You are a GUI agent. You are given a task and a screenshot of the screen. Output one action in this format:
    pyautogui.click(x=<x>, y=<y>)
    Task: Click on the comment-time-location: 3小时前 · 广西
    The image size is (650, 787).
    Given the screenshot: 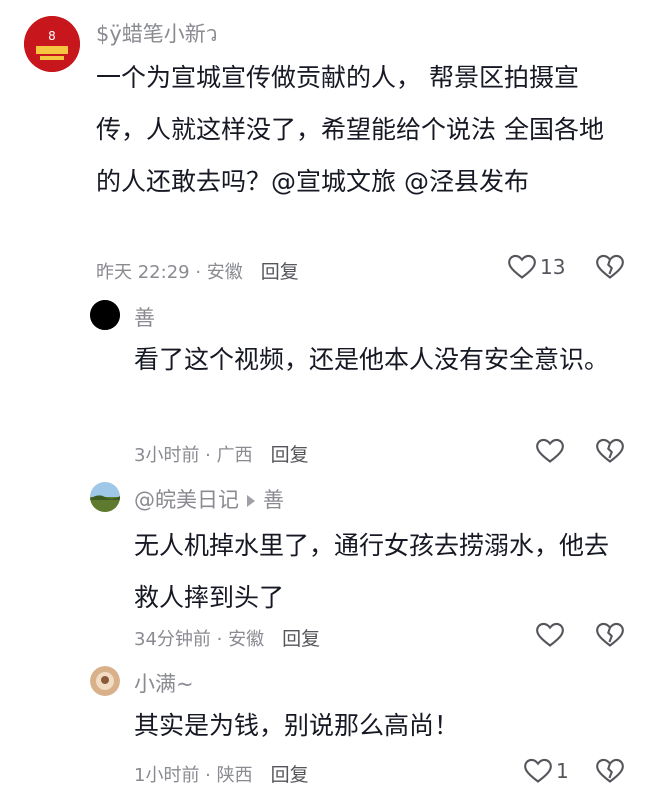 What is the action you would take?
    pyautogui.click(x=193, y=455)
    